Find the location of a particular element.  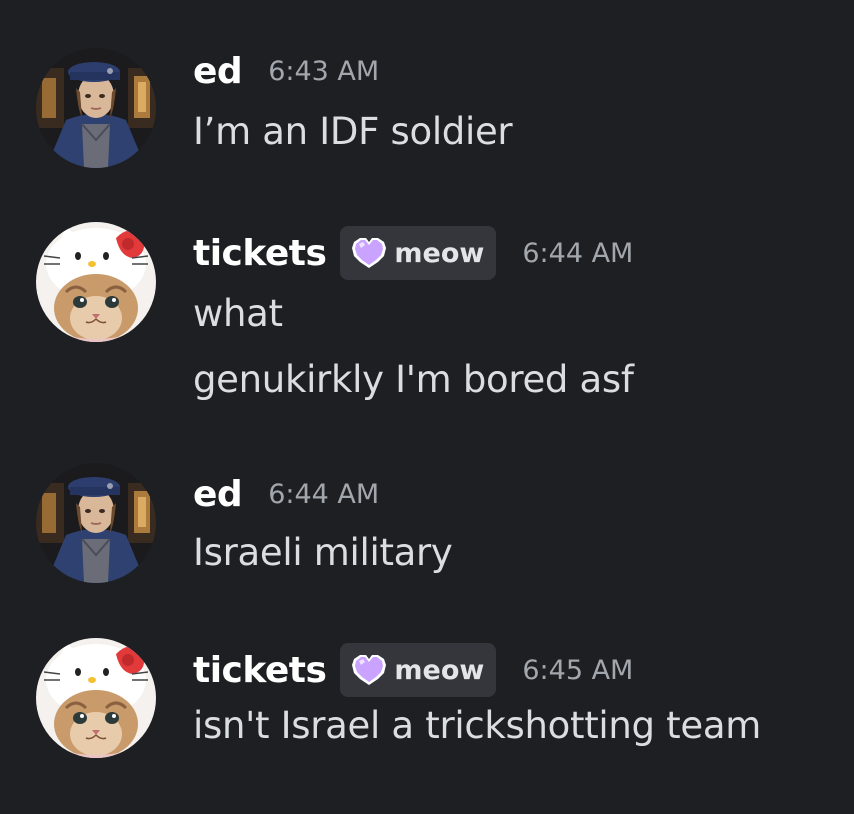

message-text: what is located at coordinates (238, 313).